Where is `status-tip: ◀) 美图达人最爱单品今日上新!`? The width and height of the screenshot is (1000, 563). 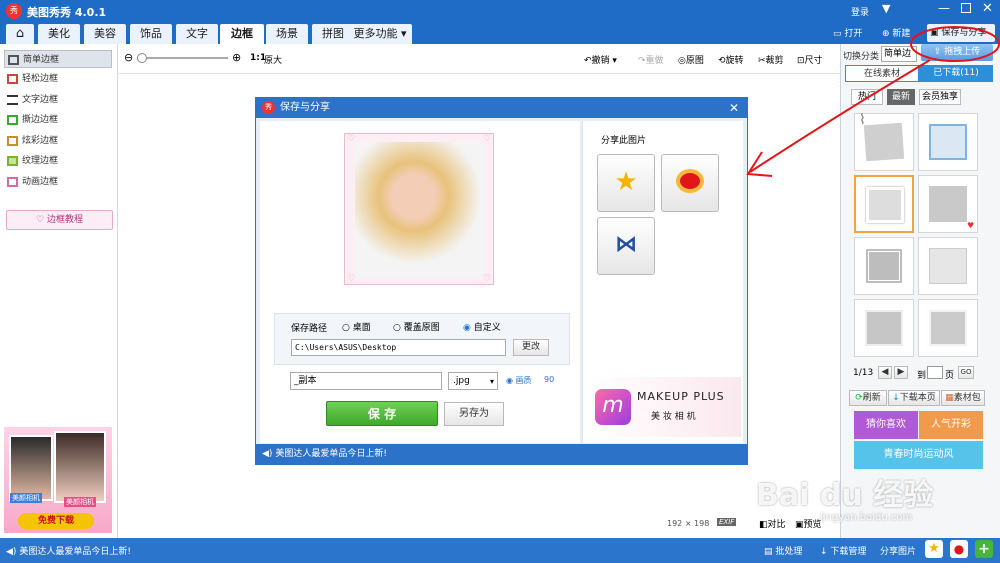
status-tip: ◀) 美图达人最爱单品今日上新! is located at coordinates (68, 552).